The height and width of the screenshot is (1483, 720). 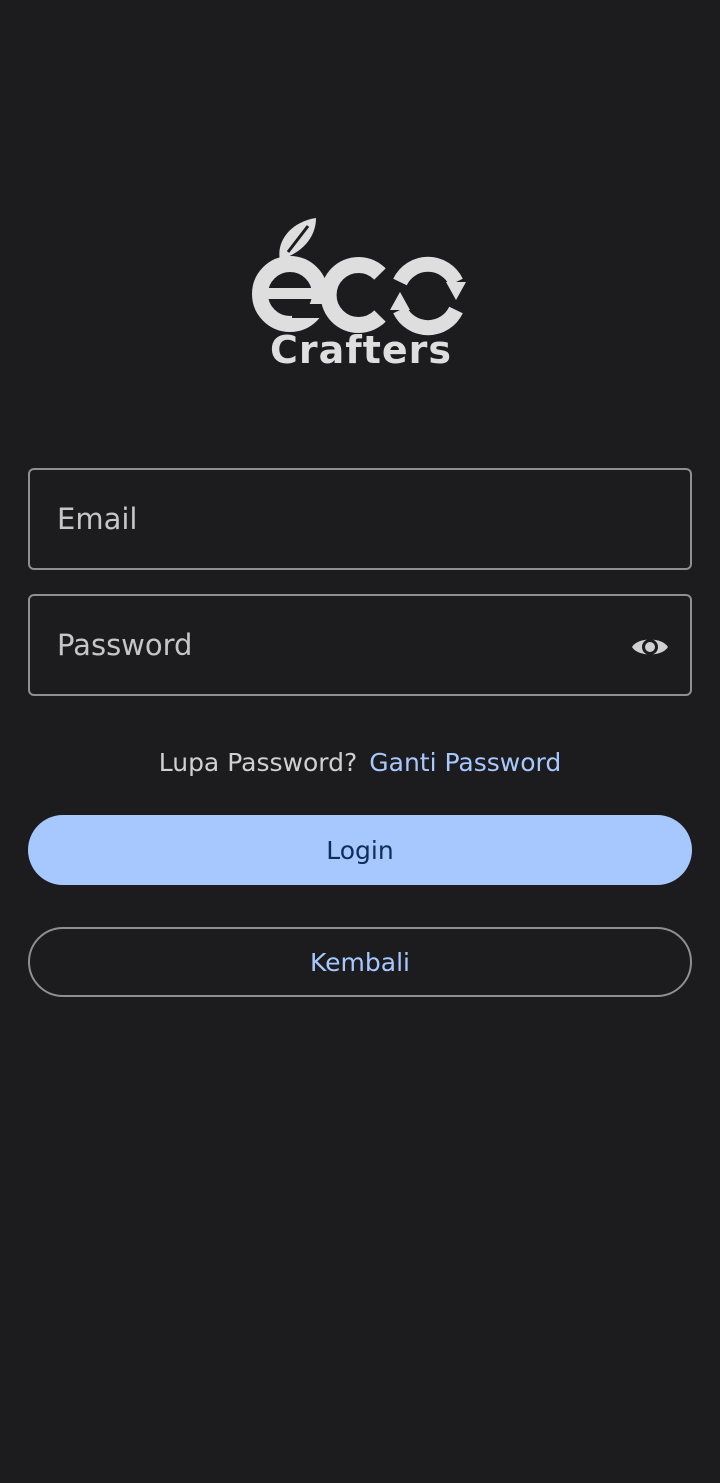 I want to click on back-button-label: Kembali, so click(x=360, y=962).